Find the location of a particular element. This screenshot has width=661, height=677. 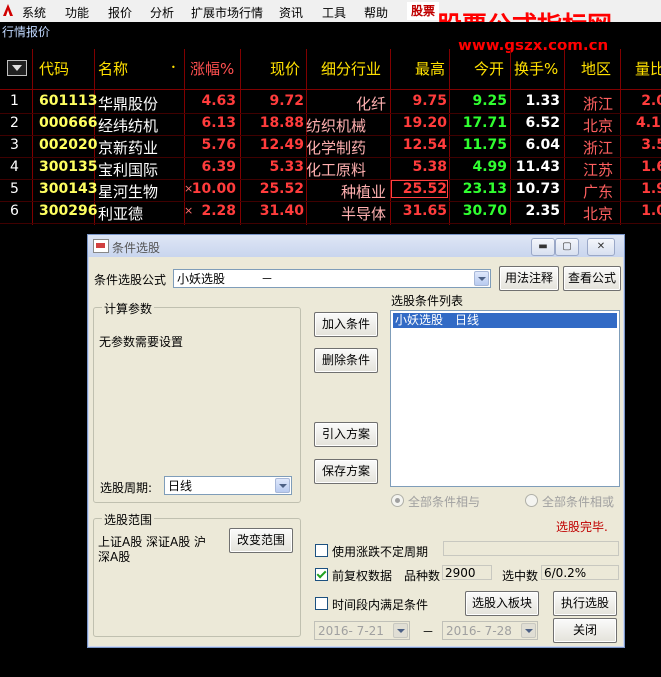

radio-and is located at coordinates (397, 500).